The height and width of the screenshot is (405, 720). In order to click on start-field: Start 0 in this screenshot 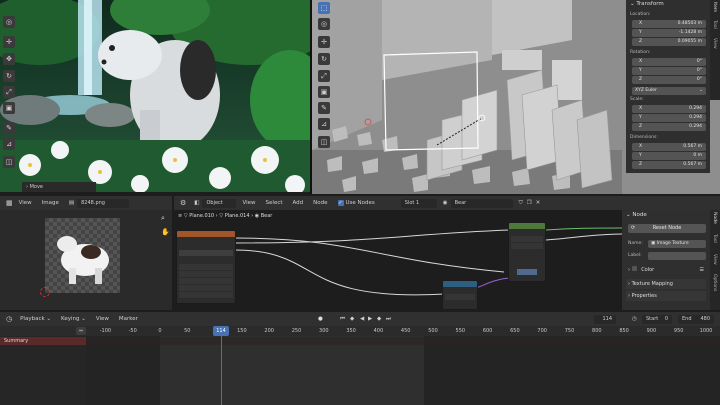, I will do `click(657, 319)`.